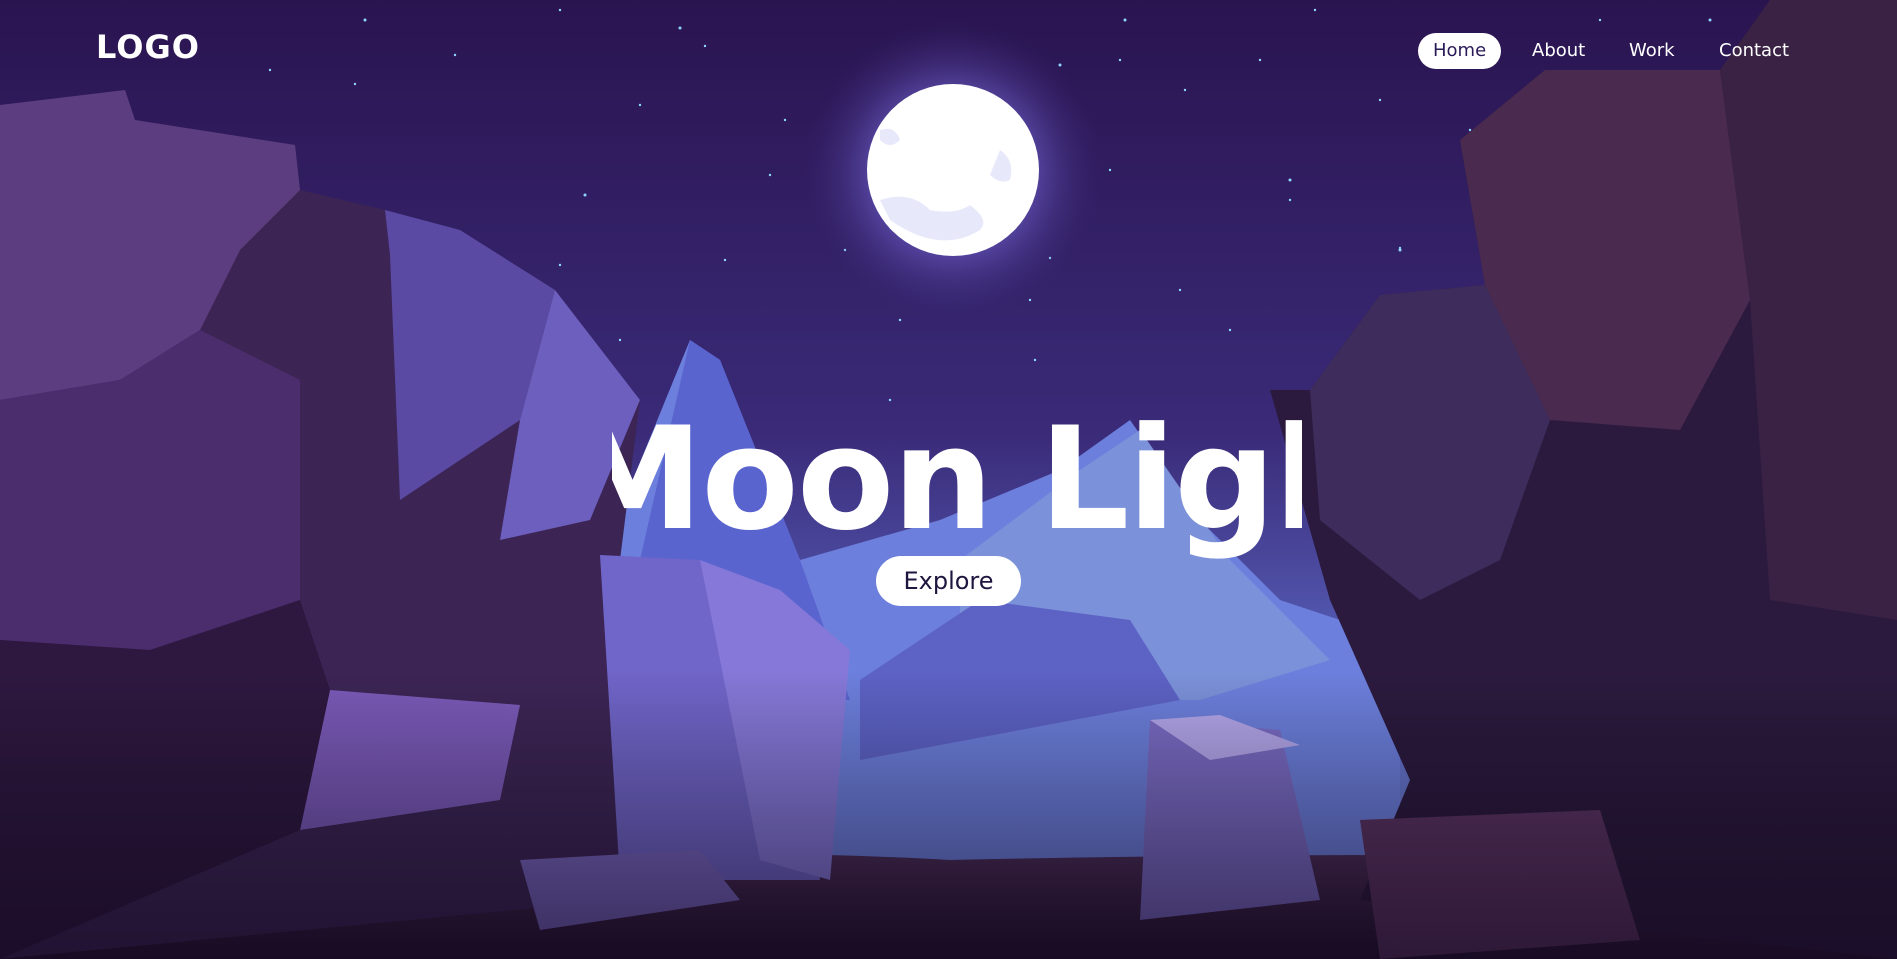  Describe the element at coordinates (948, 51) in the screenshot. I see `main-nav: Home About Work Contact` at that location.